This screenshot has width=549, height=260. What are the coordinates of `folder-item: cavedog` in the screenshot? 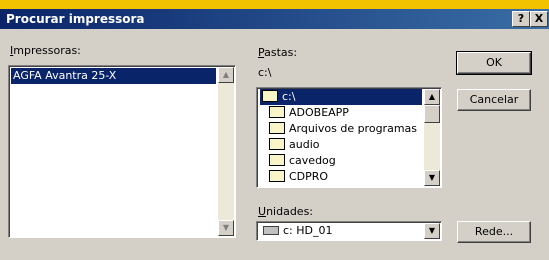 It's located at (299, 161).